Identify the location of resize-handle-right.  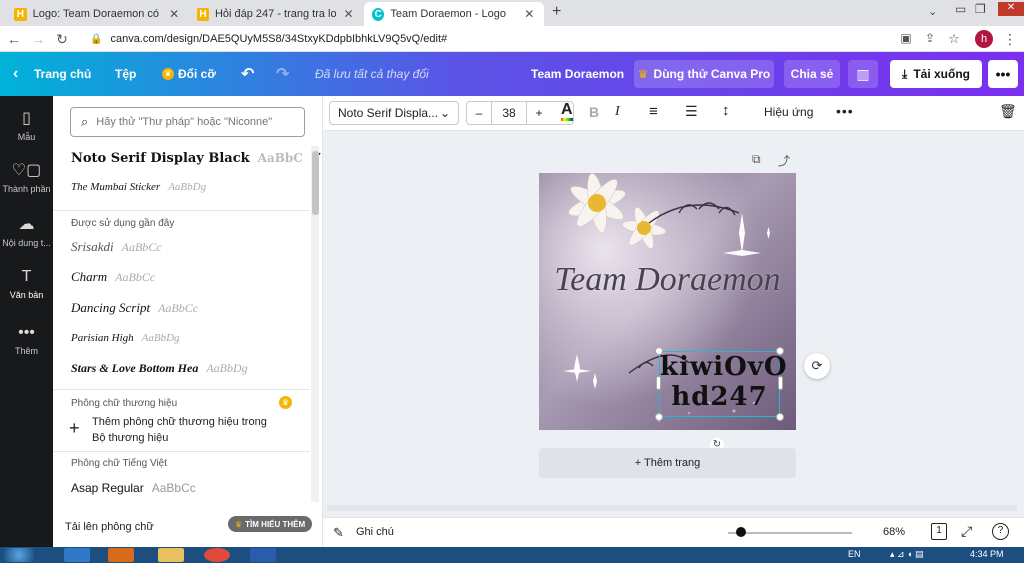
(780, 383).